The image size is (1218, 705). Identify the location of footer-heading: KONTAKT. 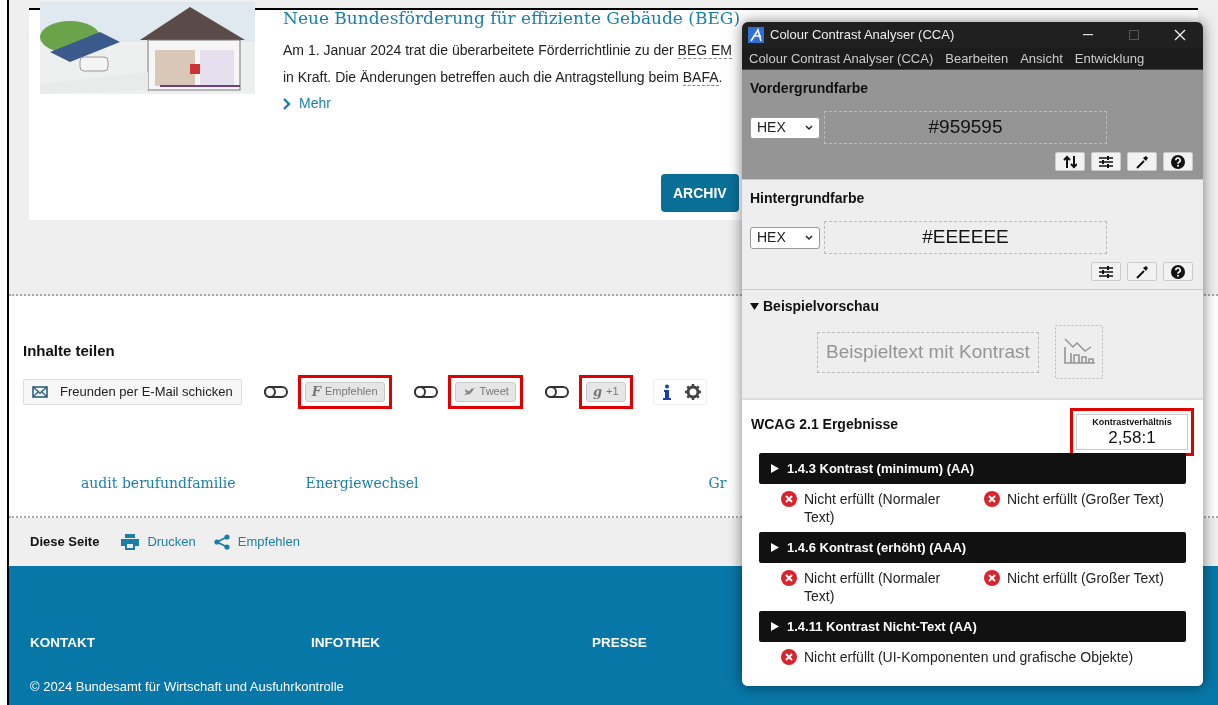
(62, 642).